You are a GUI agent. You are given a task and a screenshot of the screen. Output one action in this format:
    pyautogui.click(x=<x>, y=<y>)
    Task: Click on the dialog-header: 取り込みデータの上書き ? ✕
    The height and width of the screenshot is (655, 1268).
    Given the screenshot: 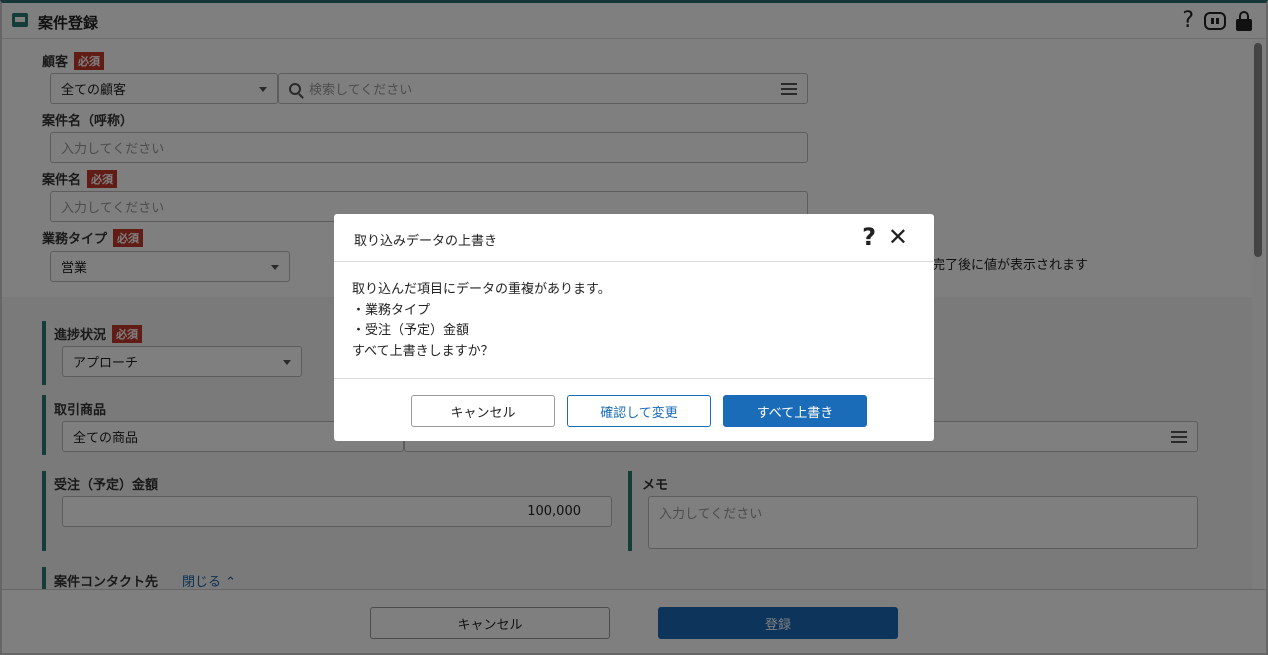 What is the action you would take?
    pyautogui.click(x=634, y=238)
    